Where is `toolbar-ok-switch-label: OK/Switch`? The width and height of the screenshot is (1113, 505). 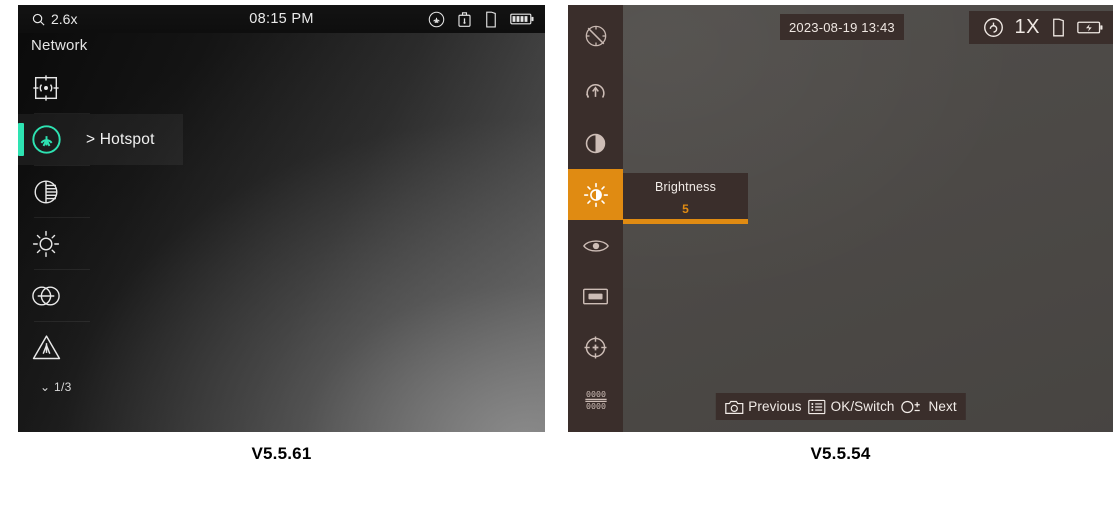 toolbar-ok-switch-label: OK/Switch is located at coordinates (862, 406).